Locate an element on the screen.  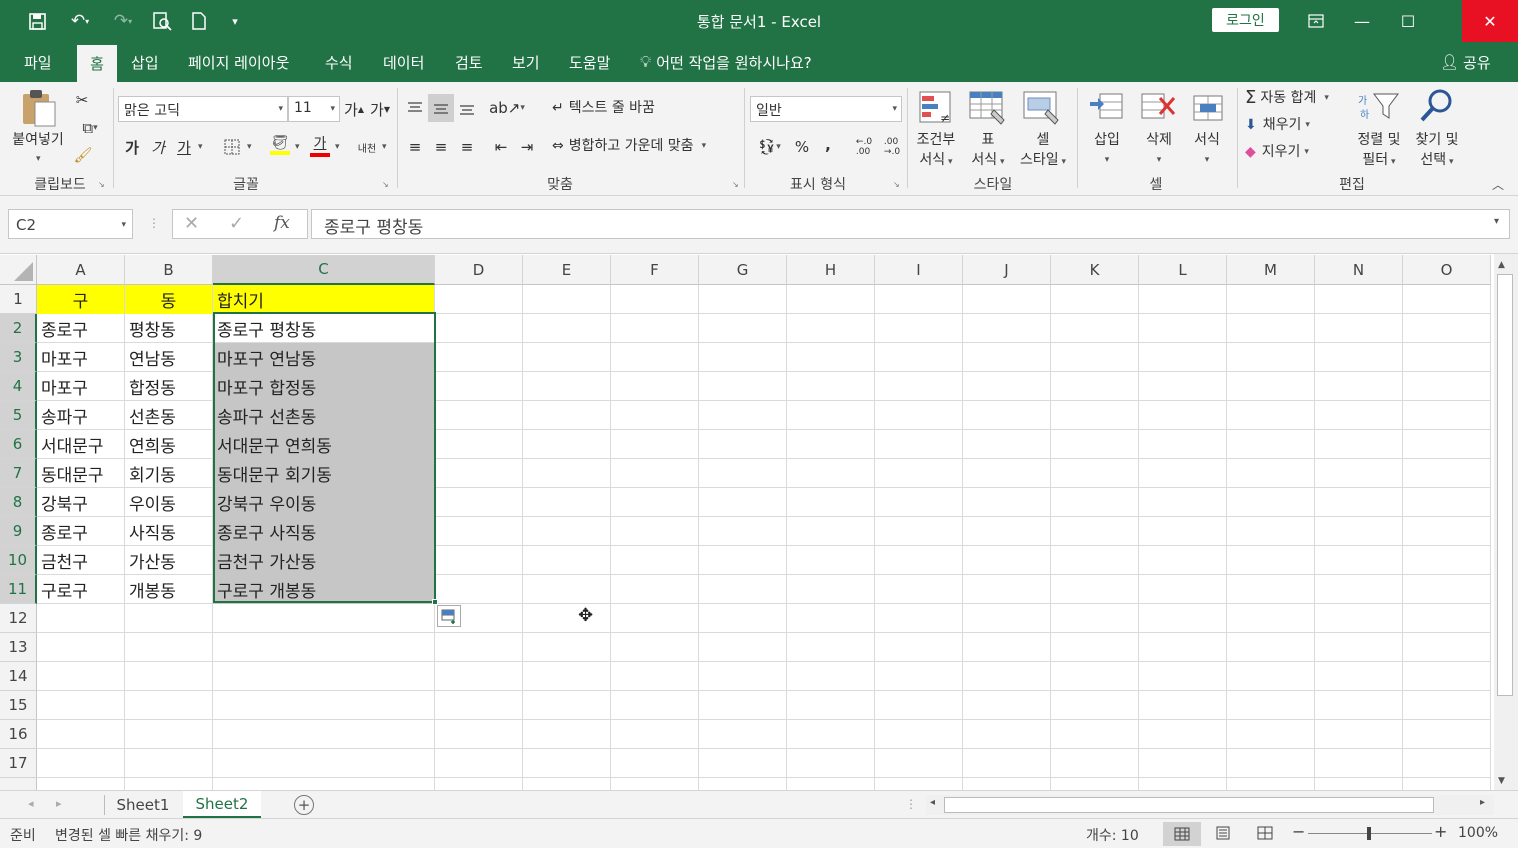
row-header-3: 3 is located at coordinates (18, 357).